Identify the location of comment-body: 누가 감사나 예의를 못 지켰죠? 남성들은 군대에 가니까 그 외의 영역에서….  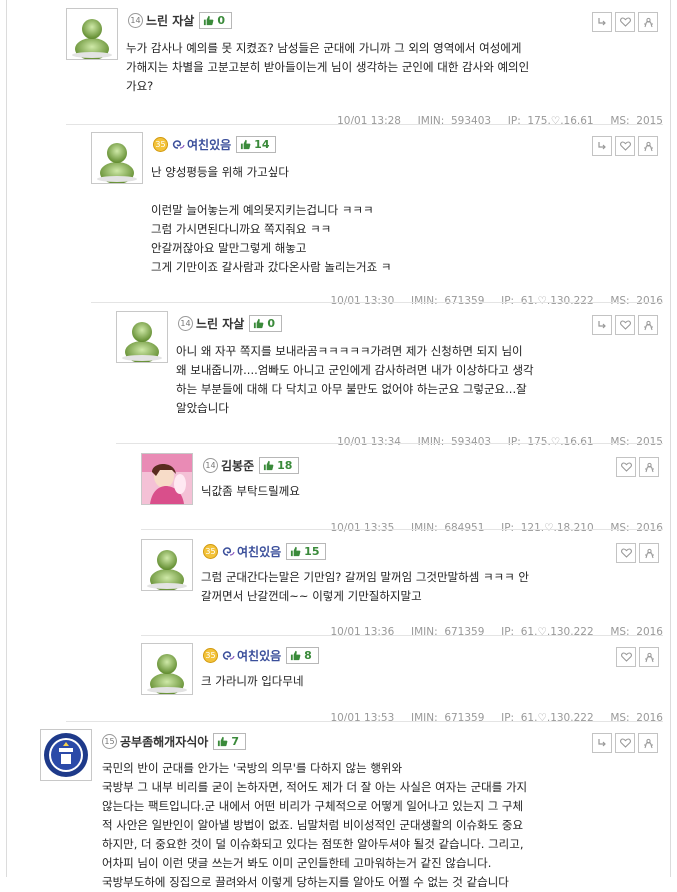
(328, 67).